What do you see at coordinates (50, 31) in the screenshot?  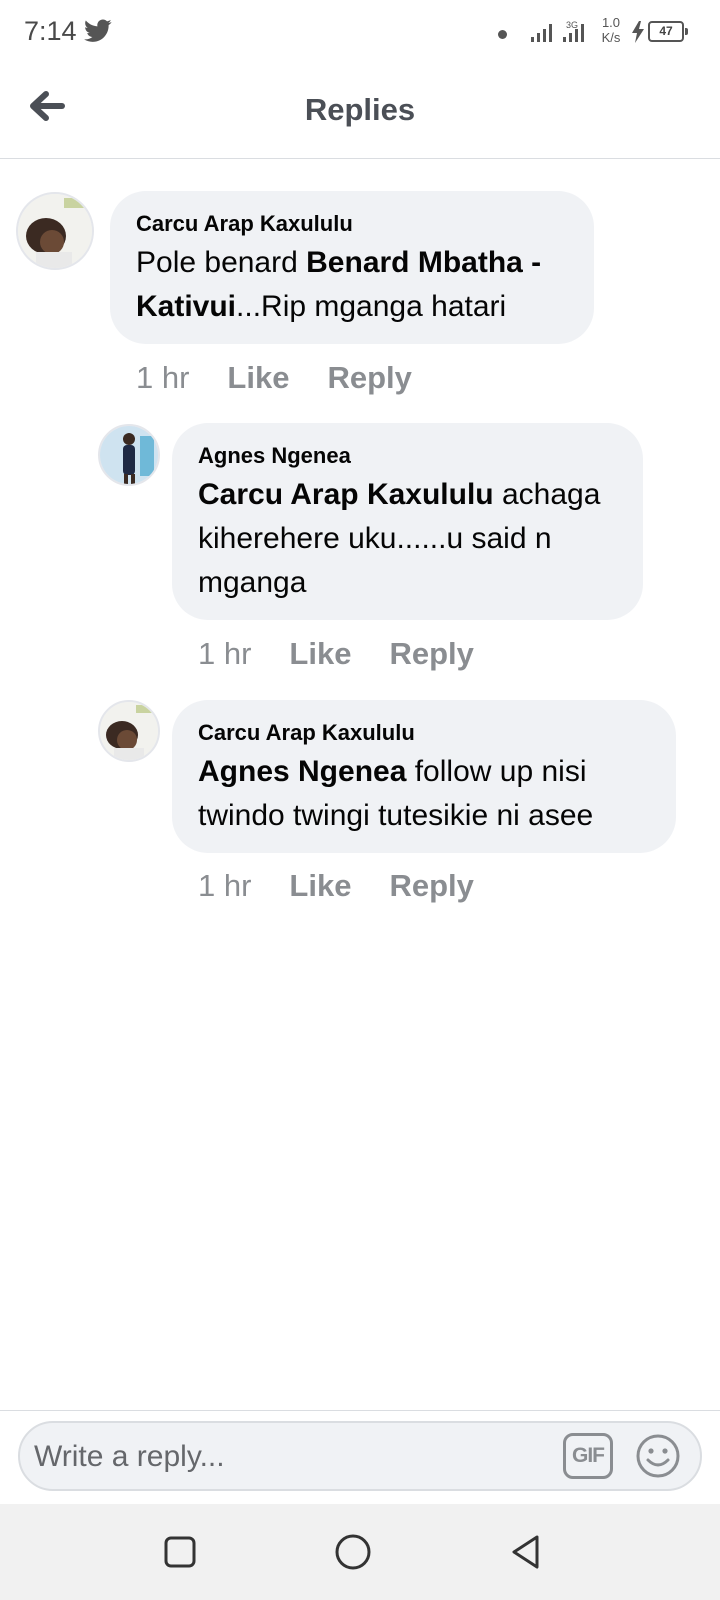 I see `status-time: 7:14` at bounding box center [50, 31].